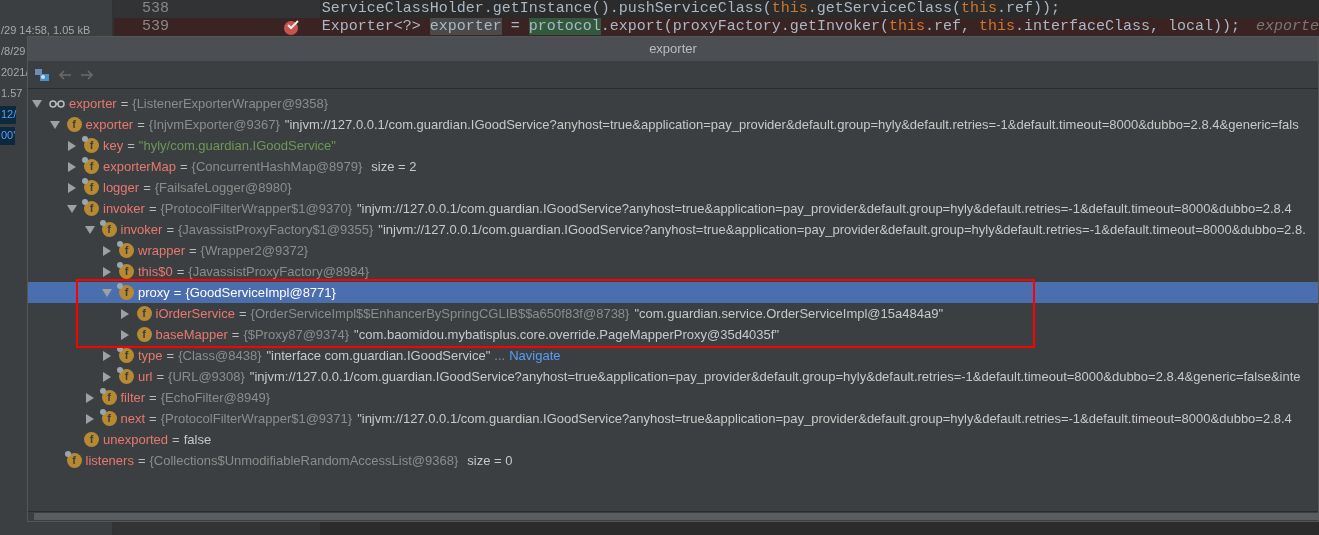  What do you see at coordinates (673, 103) in the screenshot?
I see `tree-row: exporter = {ListenerExporterWrapper@9358}` at bounding box center [673, 103].